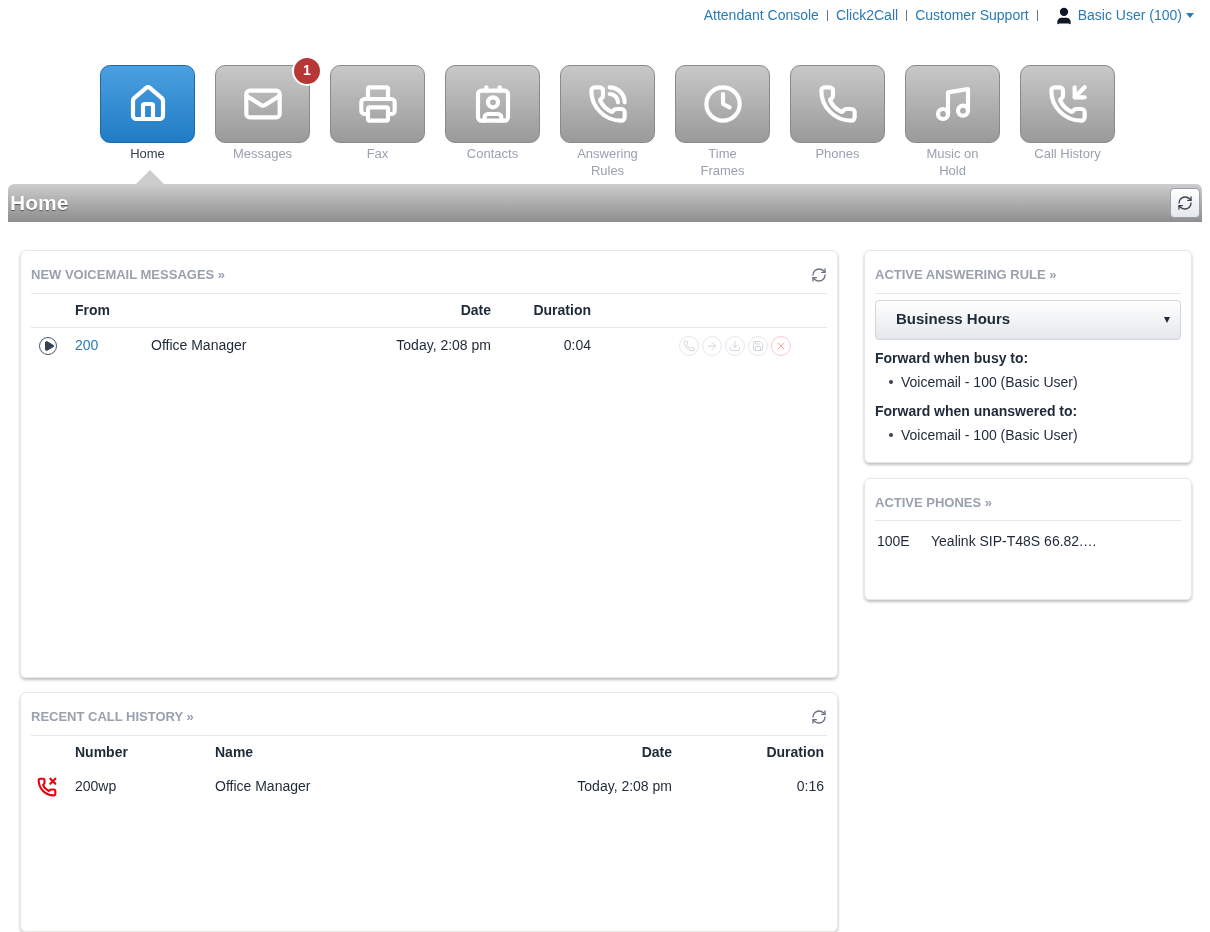  What do you see at coordinates (492, 153) in the screenshot?
I see `nav-label: Contacts` at bounding box center [492, 153].